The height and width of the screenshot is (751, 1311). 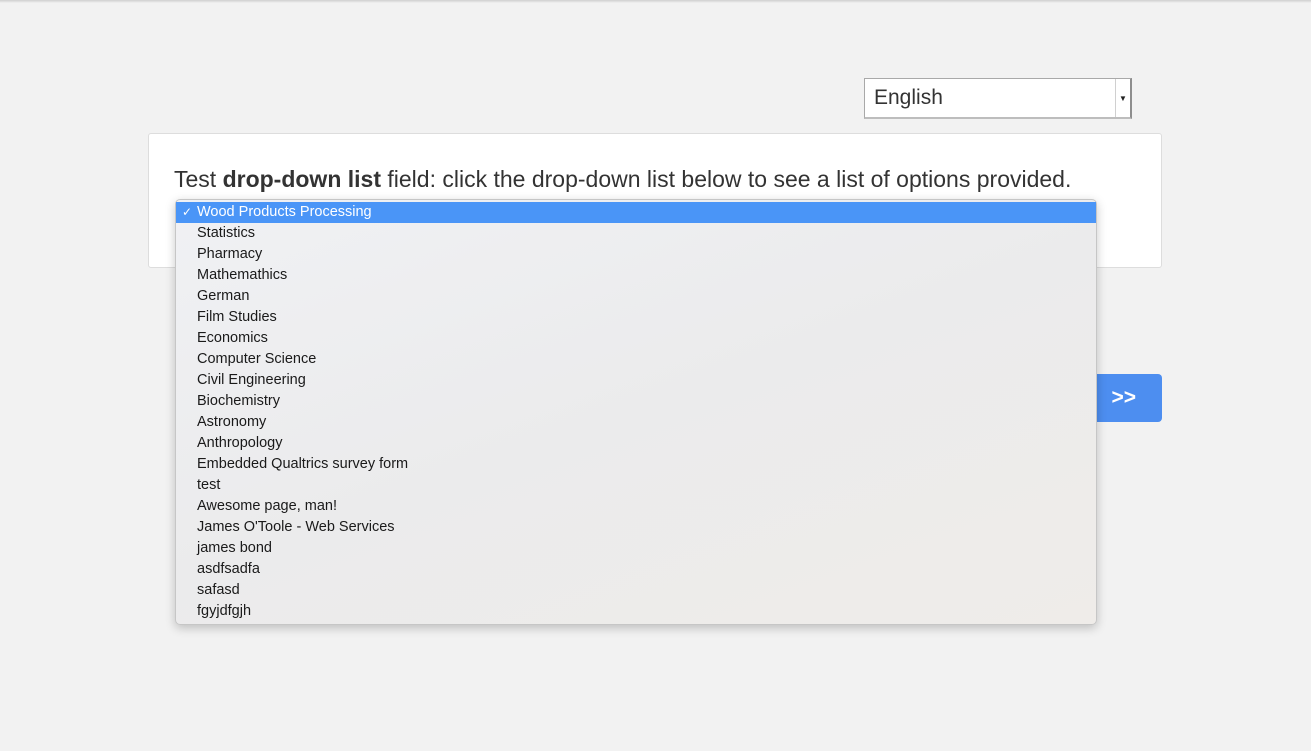 What do you see at coordinates (636, 464) in the screenshot?
I see `dropdown-option: Embedded Qualtrics survey form` at bounding box center [636, 464].